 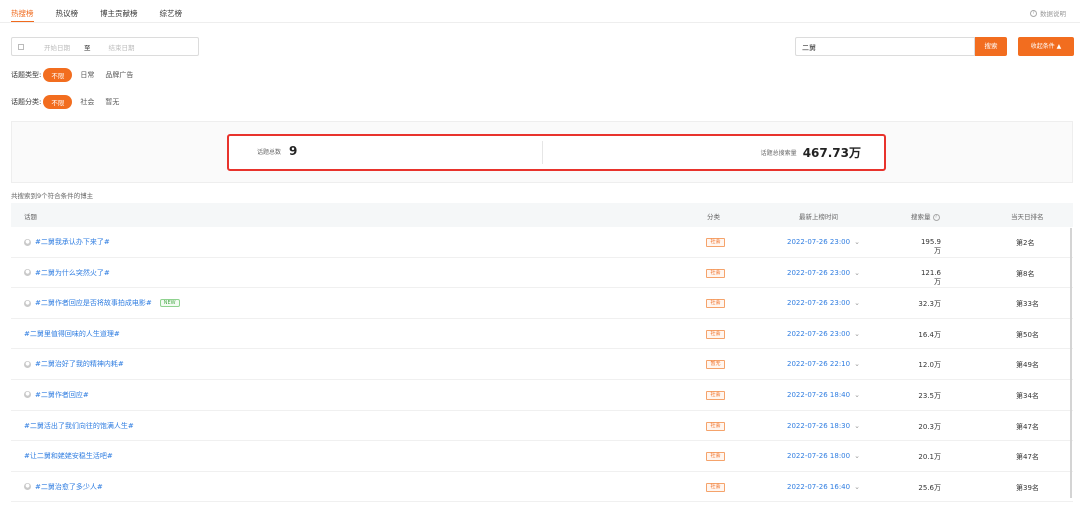 I want to click on volume-cell: 121.6万, so click(x=930, y=277).